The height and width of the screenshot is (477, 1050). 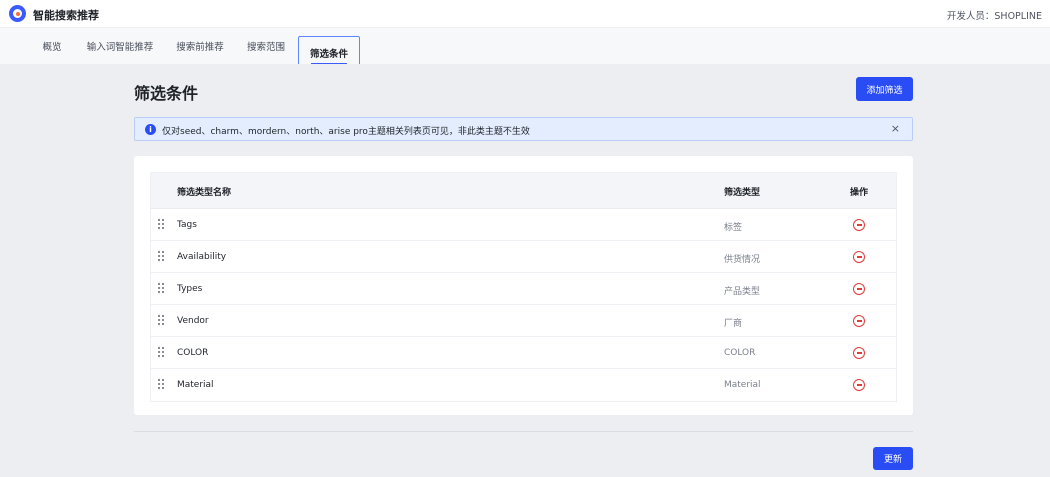 What do you see at coordinates (66, 15) in the screenshot?
I see `app-title: 智能搜索推荐` at bounding box center [66, 15].